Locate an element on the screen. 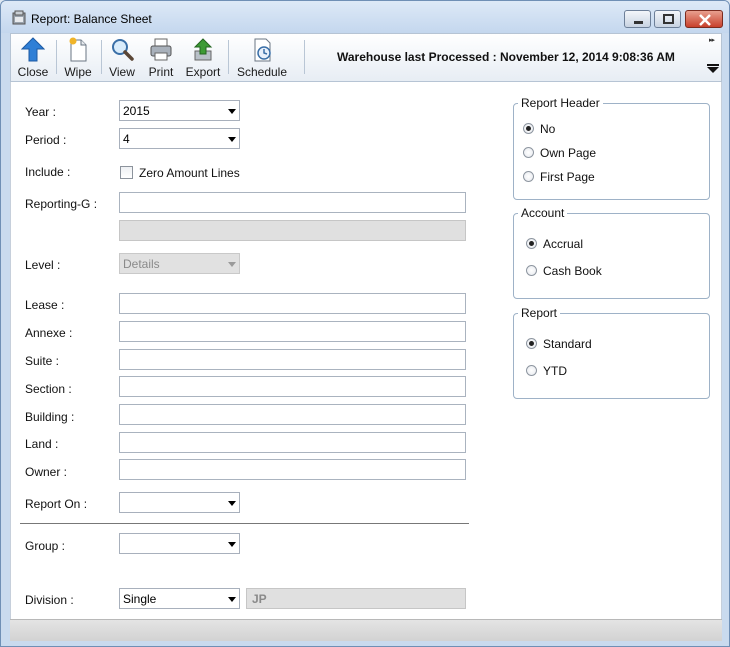 This screenshot has width=730, height=647. division-code: JP is located at coordinates (259, 599).